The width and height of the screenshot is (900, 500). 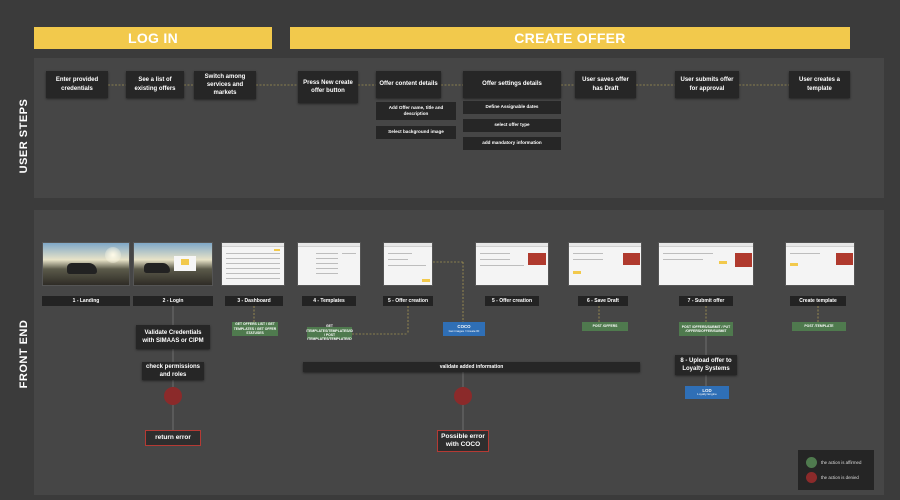 I want to click on legend-affirmed-swatch, so click(x=811, y=462).